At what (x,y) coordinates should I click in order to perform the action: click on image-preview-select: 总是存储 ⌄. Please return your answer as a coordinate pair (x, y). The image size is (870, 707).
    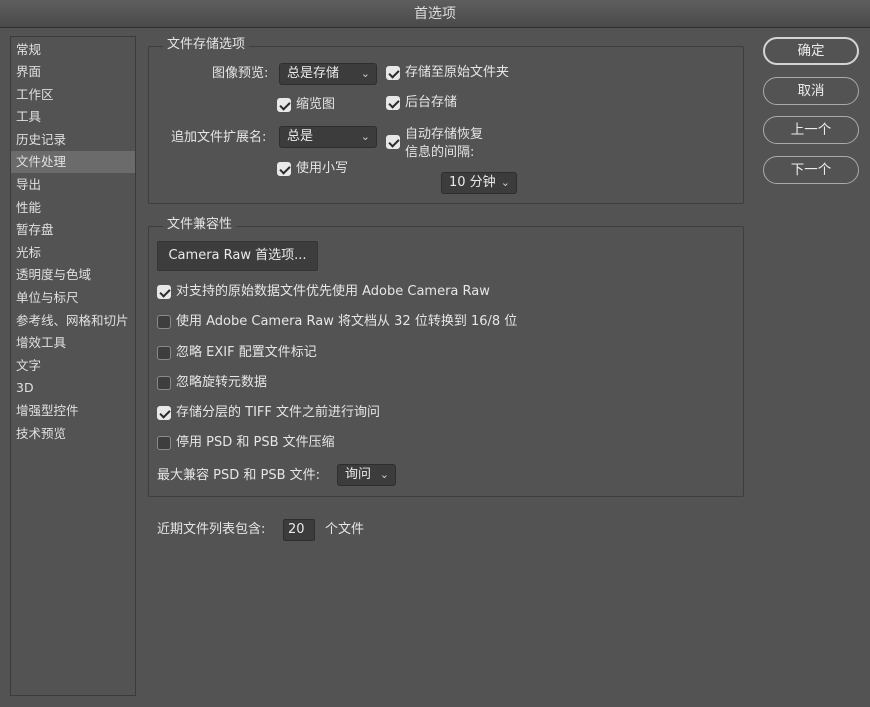
    Looking at the image, I should click on (328, 74).